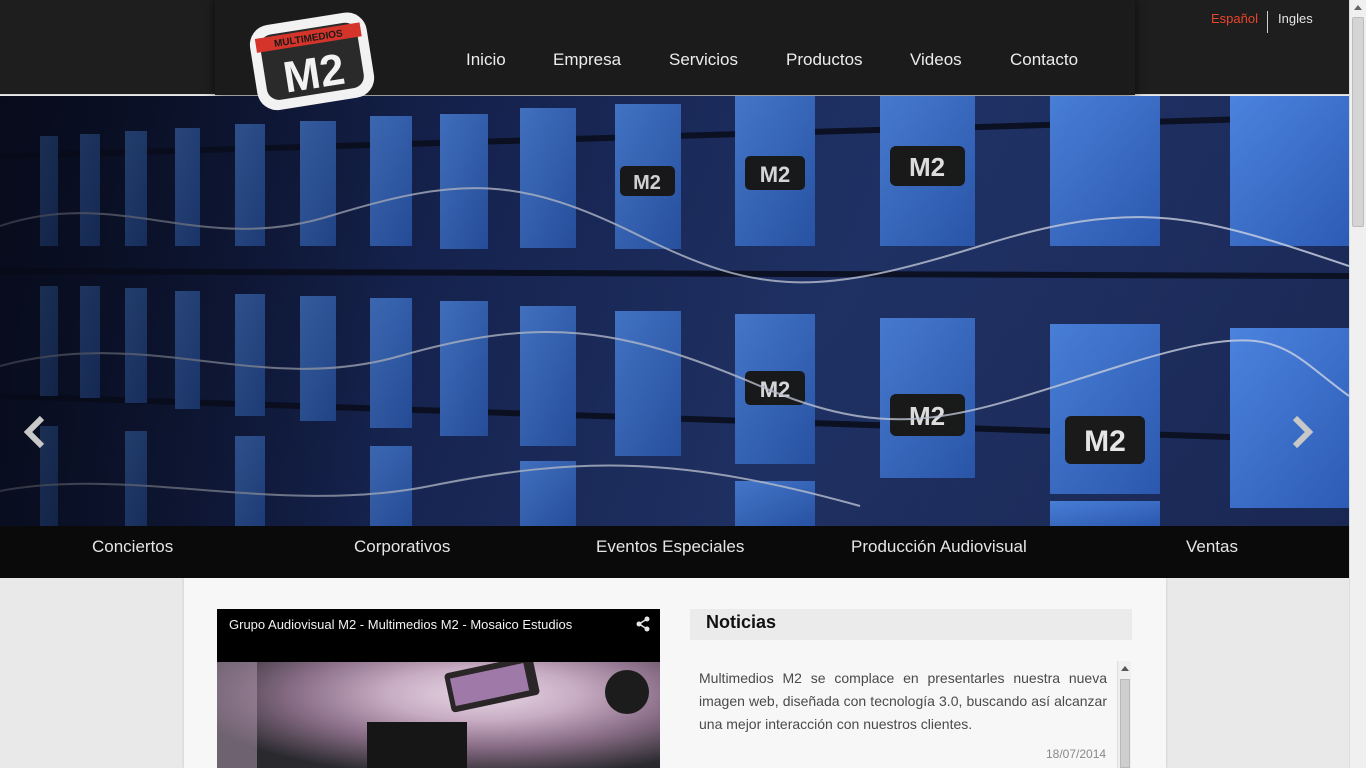  I want to click on page-scroll-thumb, so click(1358, 122).